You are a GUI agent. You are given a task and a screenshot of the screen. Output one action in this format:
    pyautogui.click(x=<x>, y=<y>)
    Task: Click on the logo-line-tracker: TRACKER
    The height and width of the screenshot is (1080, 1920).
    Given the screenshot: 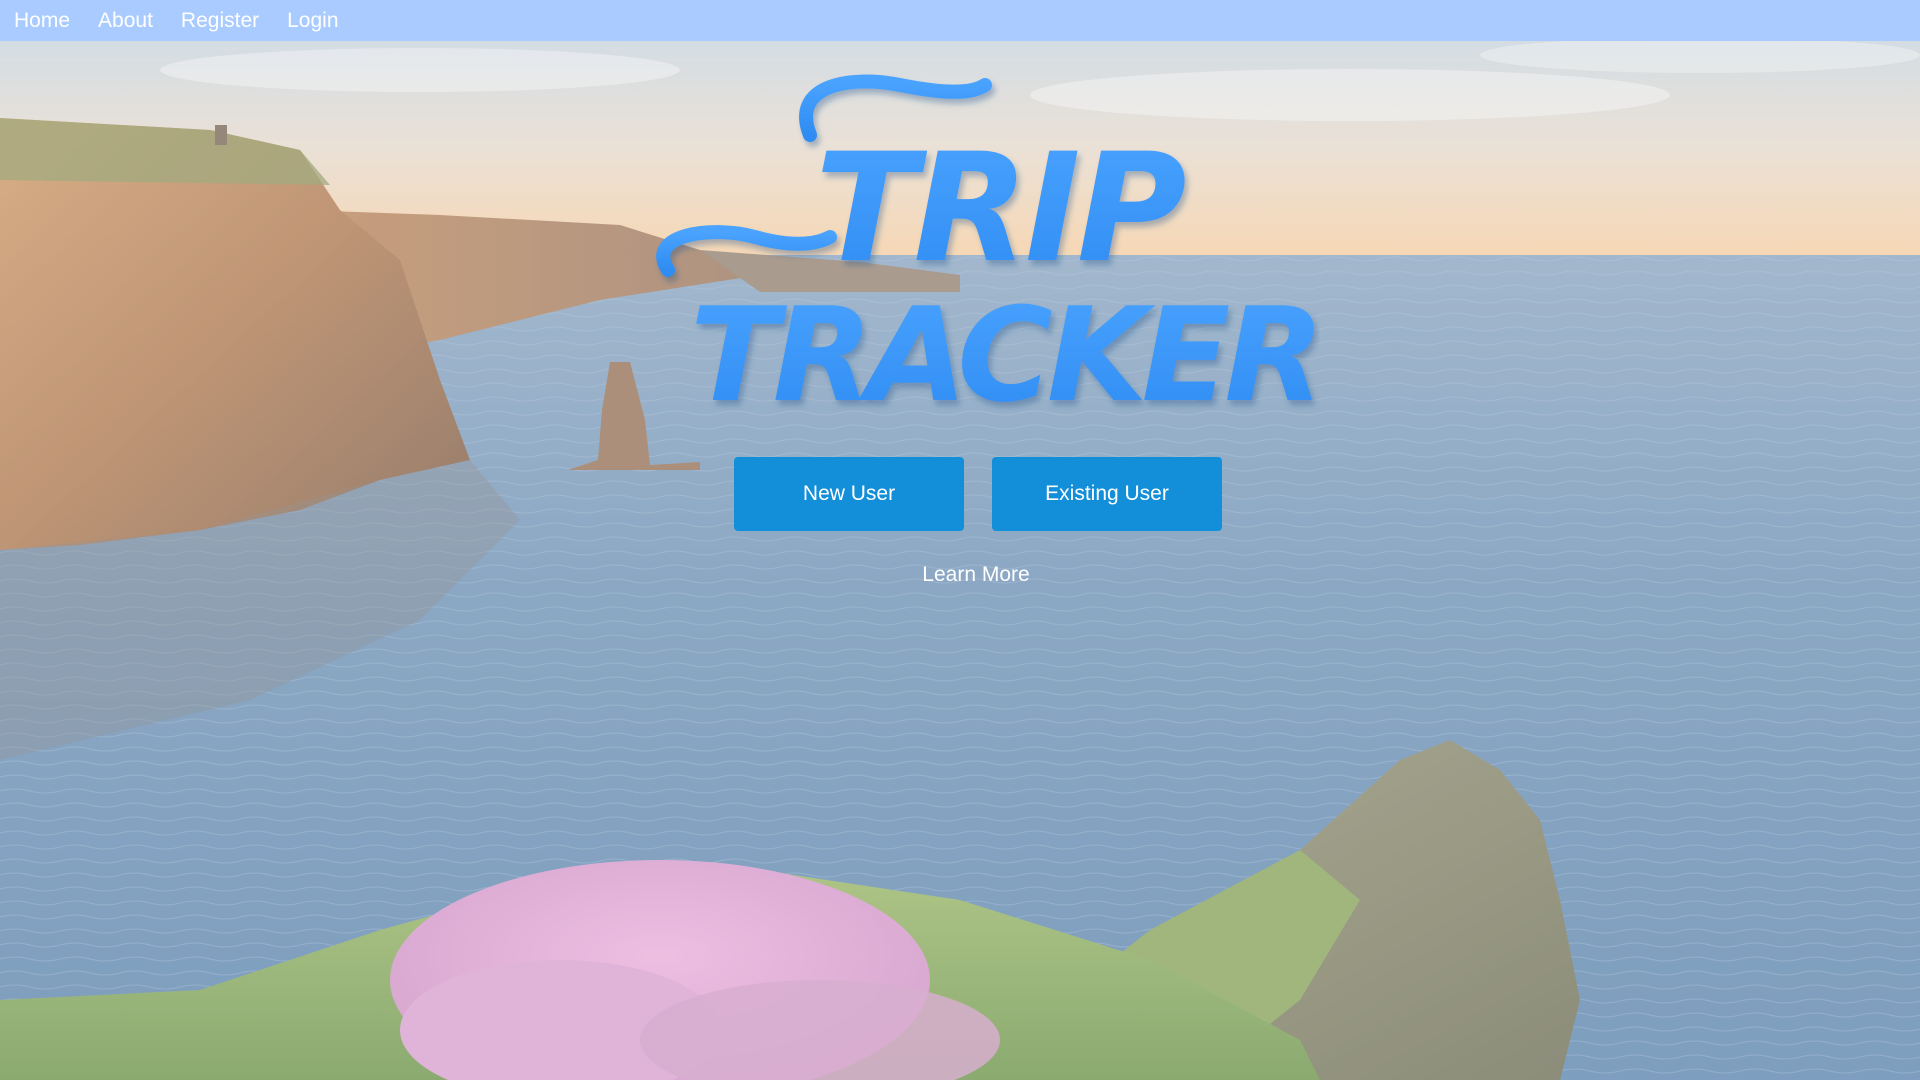 What is the action you would take?
    pyautogui.click(x=1004, y=347)
    